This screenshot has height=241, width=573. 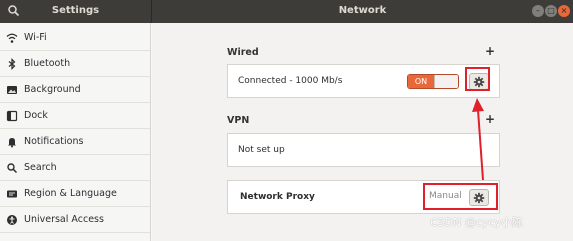 What do you see at coordinates (478, 139) in the screenshot?
I see `annotation-arrow` at bounding box center [478, 139].